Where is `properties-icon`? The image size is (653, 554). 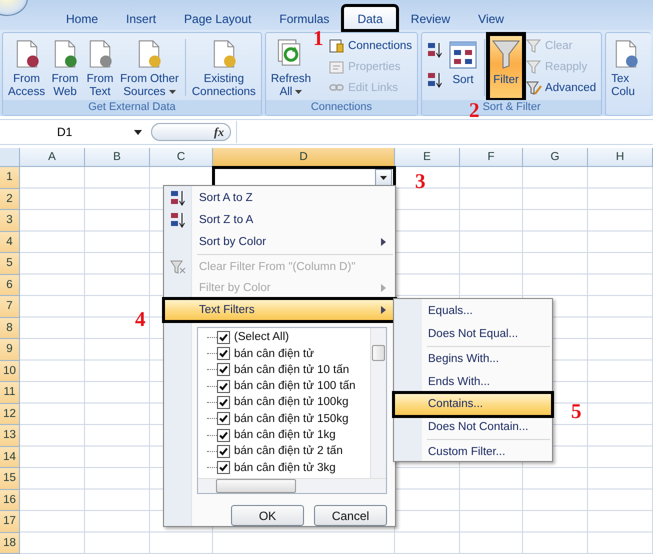
properties-icon is located at coordinates (337, 66).